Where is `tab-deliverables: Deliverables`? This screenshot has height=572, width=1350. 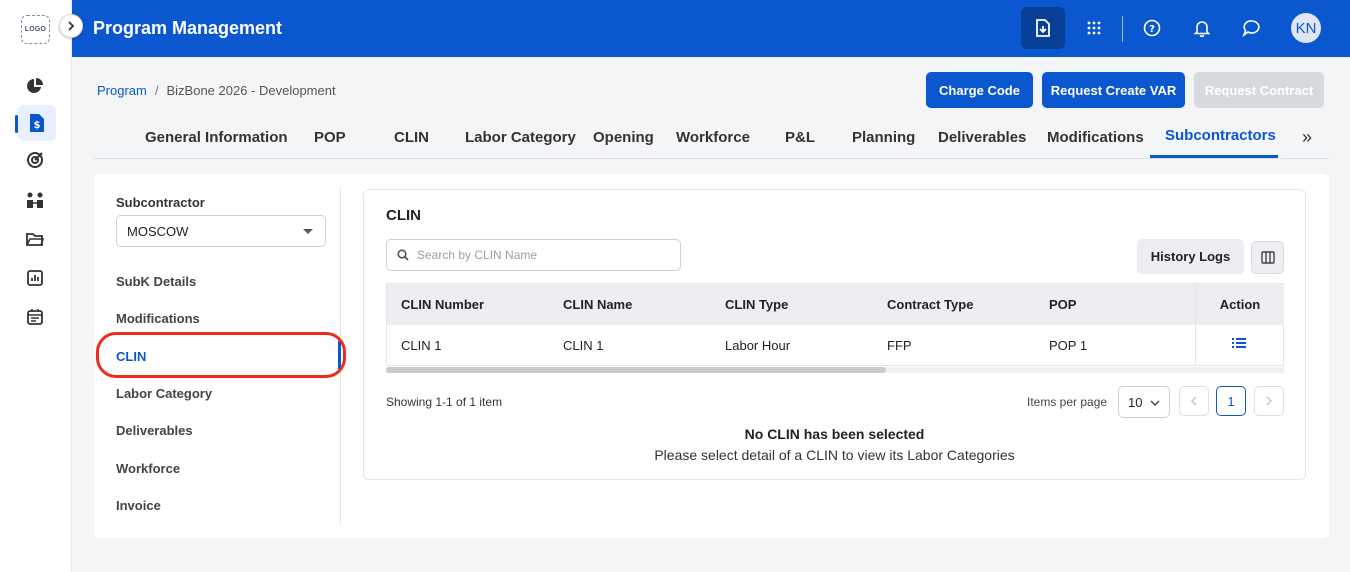 tab-deliverables: Deliverables is located at coordinates (982, 137).